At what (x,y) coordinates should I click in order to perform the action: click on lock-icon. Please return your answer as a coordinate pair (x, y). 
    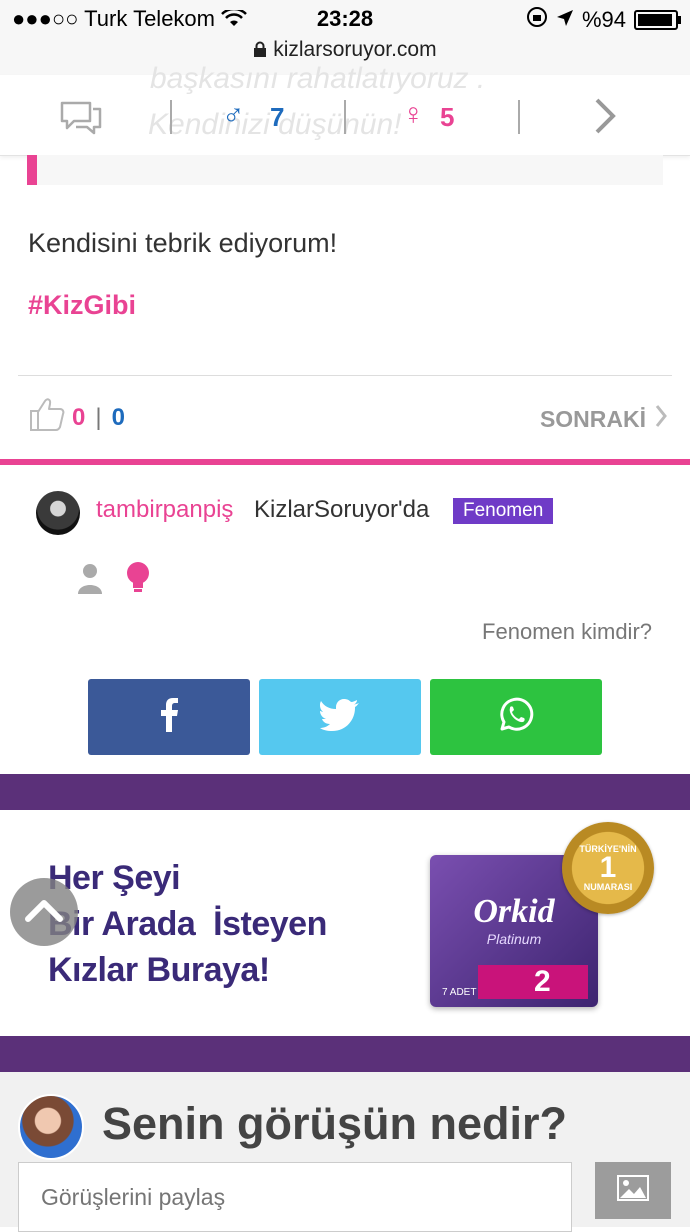
    Looking at the image, I should click on (263, 49).